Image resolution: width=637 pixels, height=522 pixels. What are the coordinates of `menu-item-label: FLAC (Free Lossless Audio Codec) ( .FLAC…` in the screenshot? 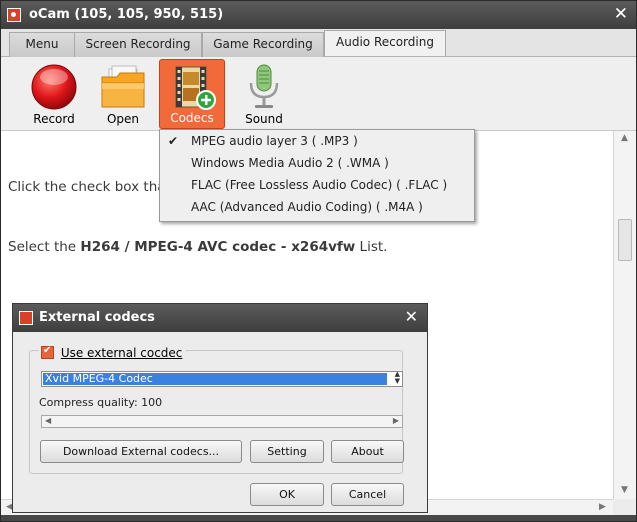 It's located at (319, 185).